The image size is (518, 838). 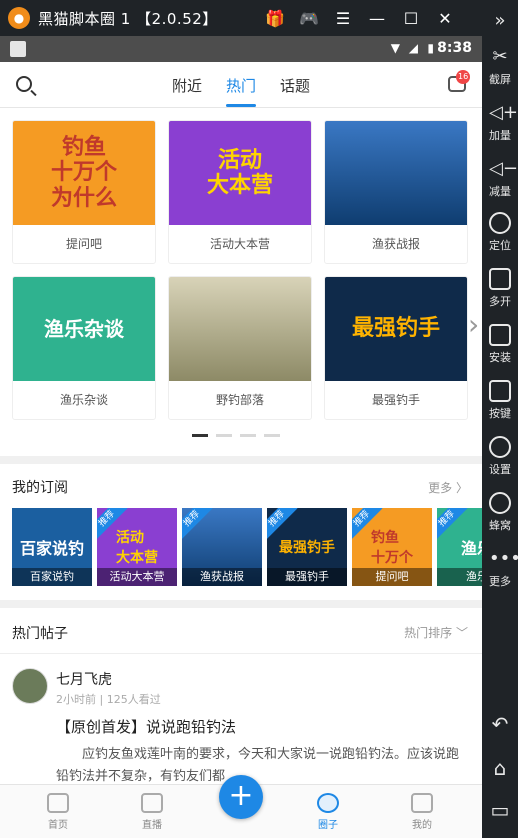 What do you see at coordinates (500, 56) in the screenshot?
I see `scissors-icon: ✂` at bounding box center [500, 56].